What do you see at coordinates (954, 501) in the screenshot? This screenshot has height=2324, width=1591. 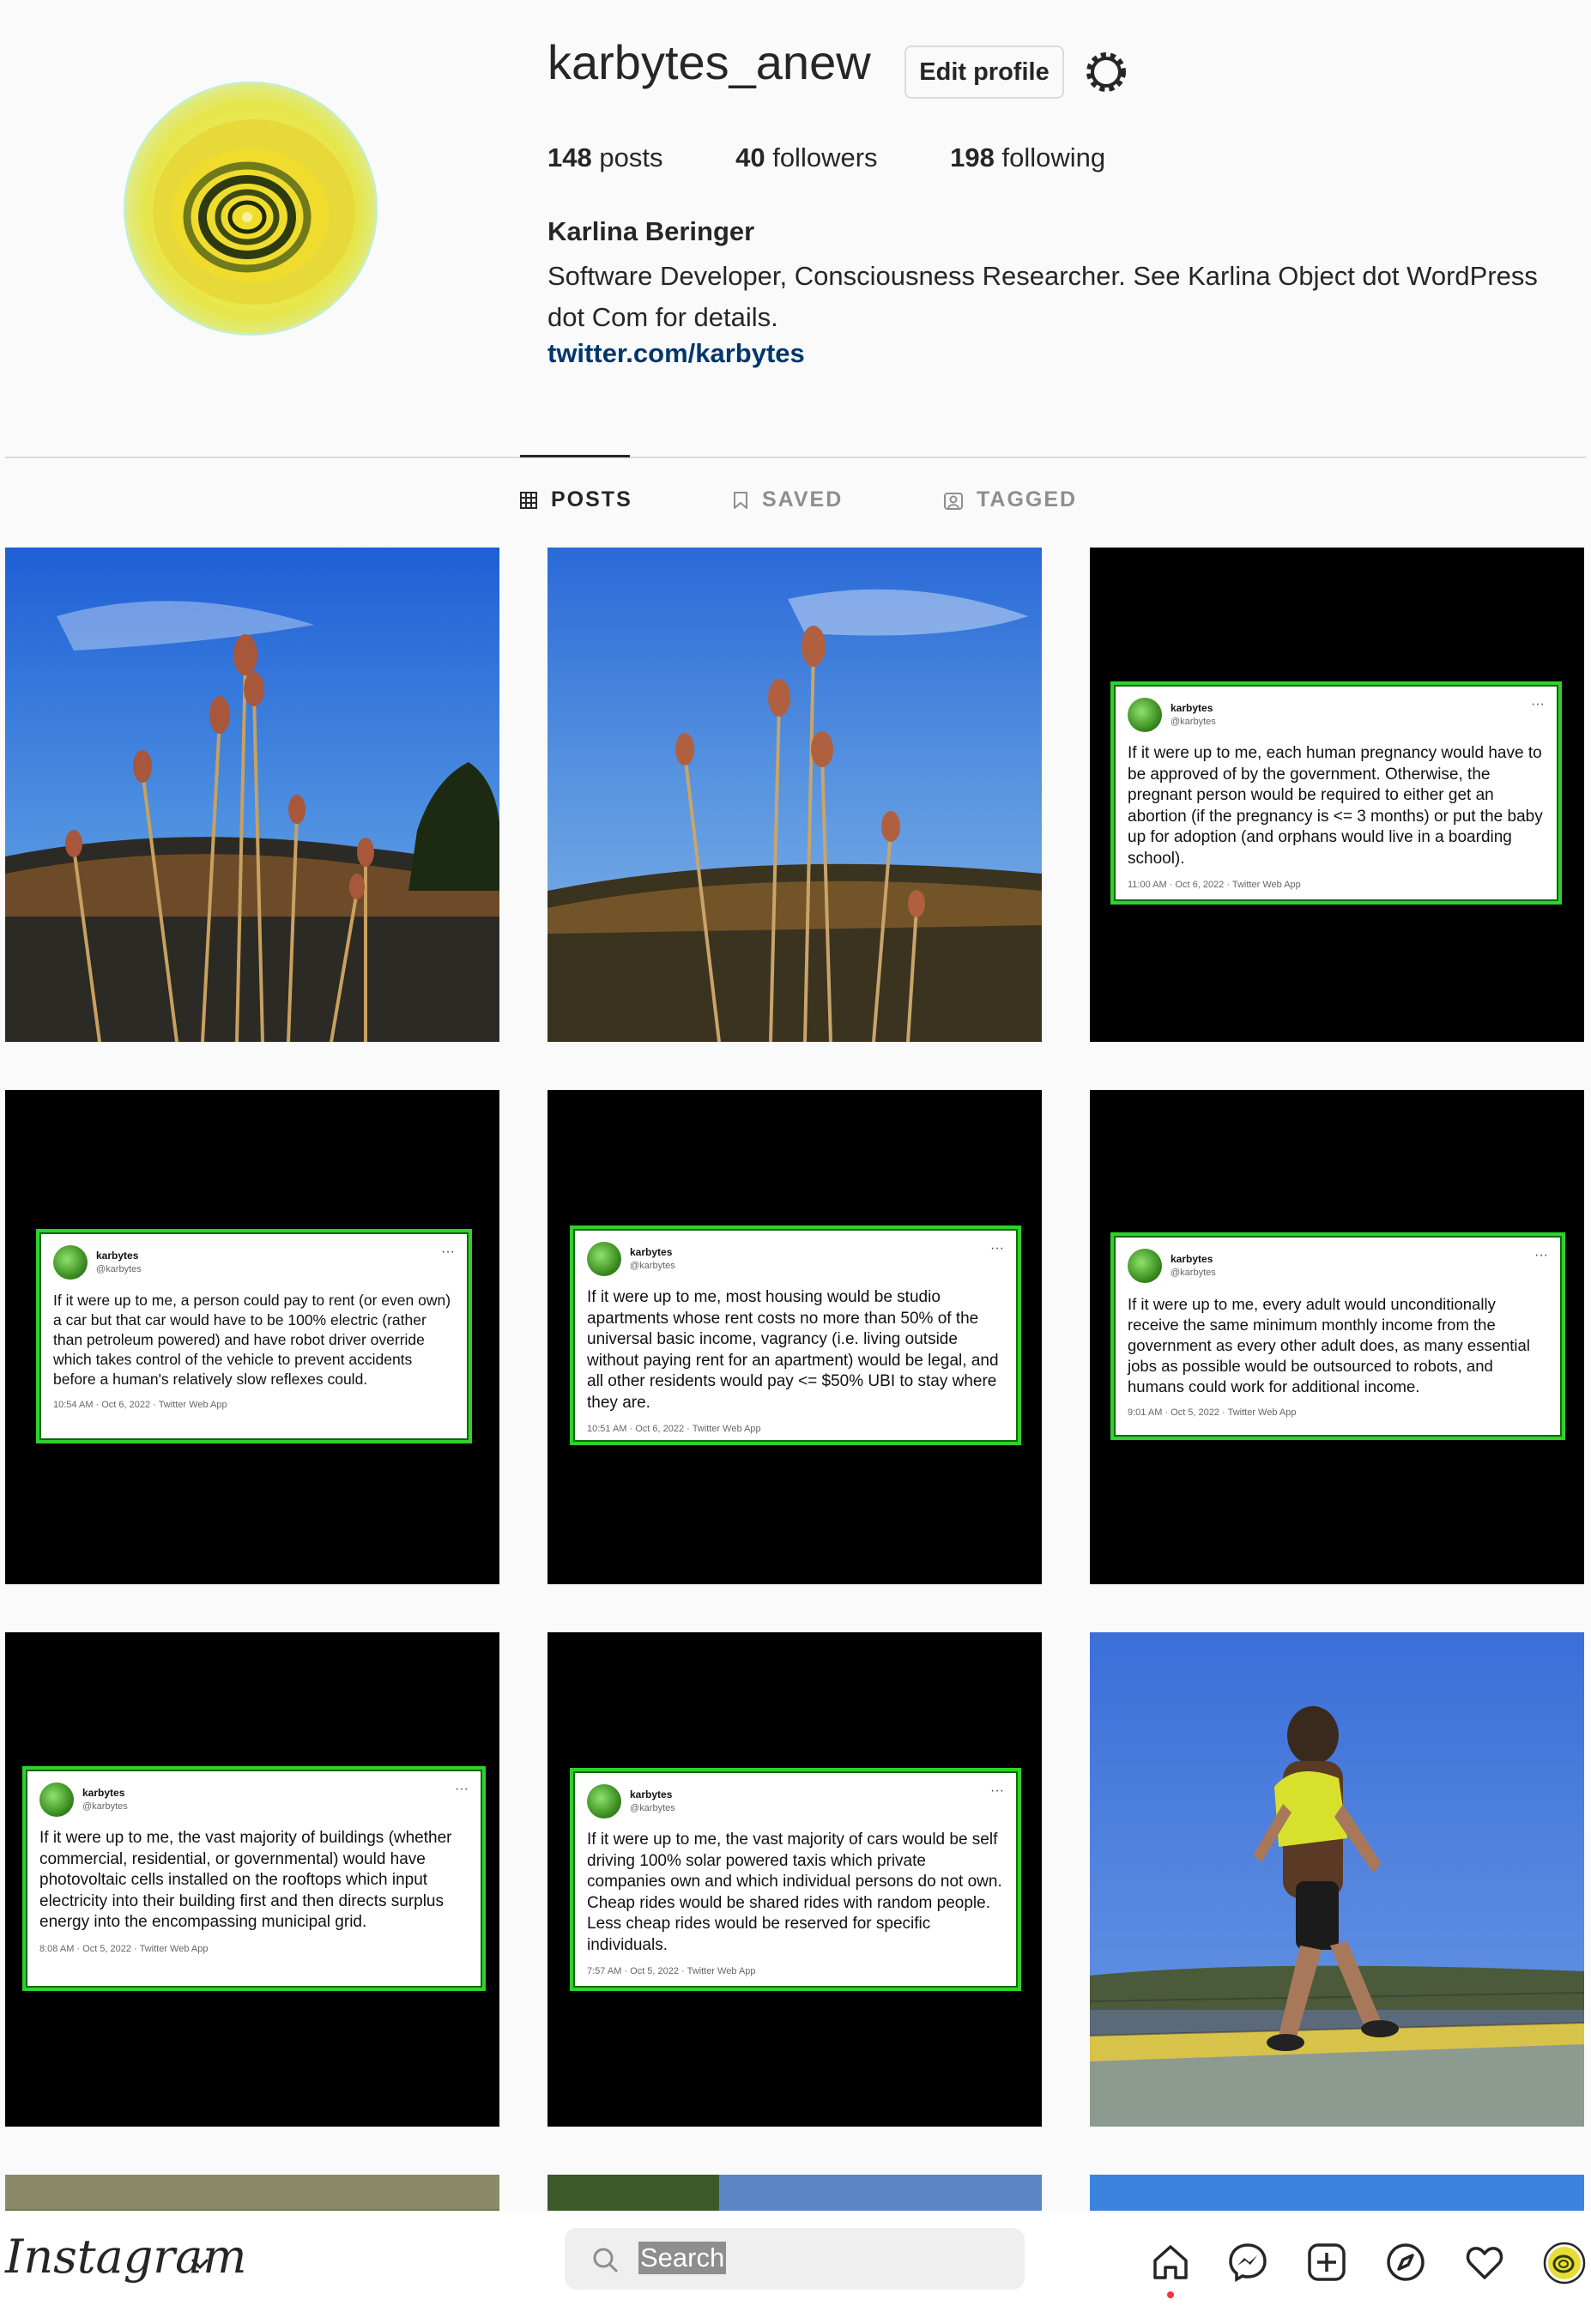 I see `tagged-icon` at bounding box center [954, 501].